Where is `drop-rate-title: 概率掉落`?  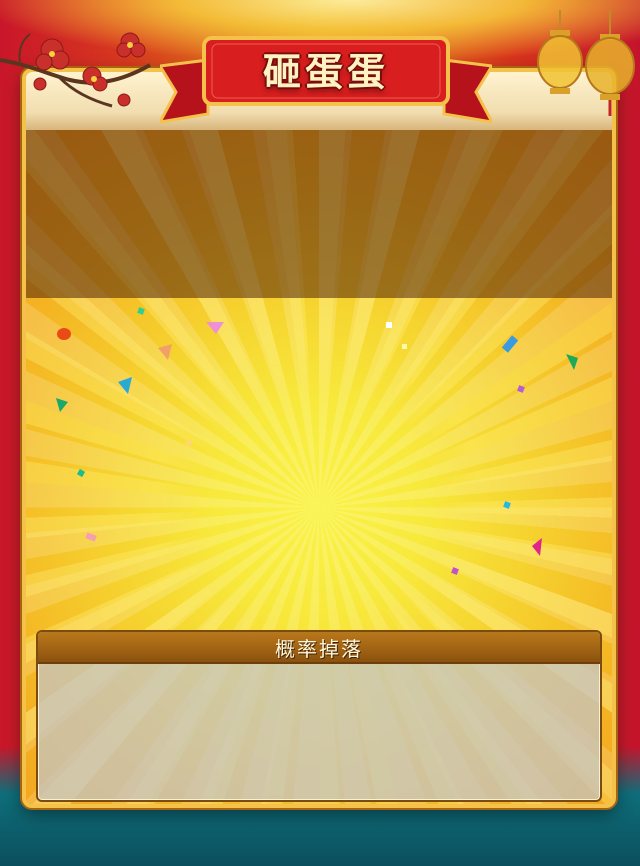
drop-rate-title: 概率掉落 is located at coordinates (319, 648).